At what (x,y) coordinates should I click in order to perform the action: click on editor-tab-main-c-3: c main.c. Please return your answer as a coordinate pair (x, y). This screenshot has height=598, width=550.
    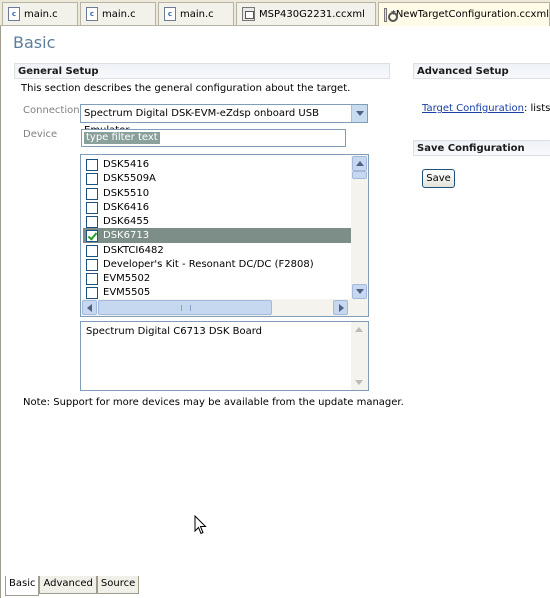
    Looking at the image, I should click on (196, 13).